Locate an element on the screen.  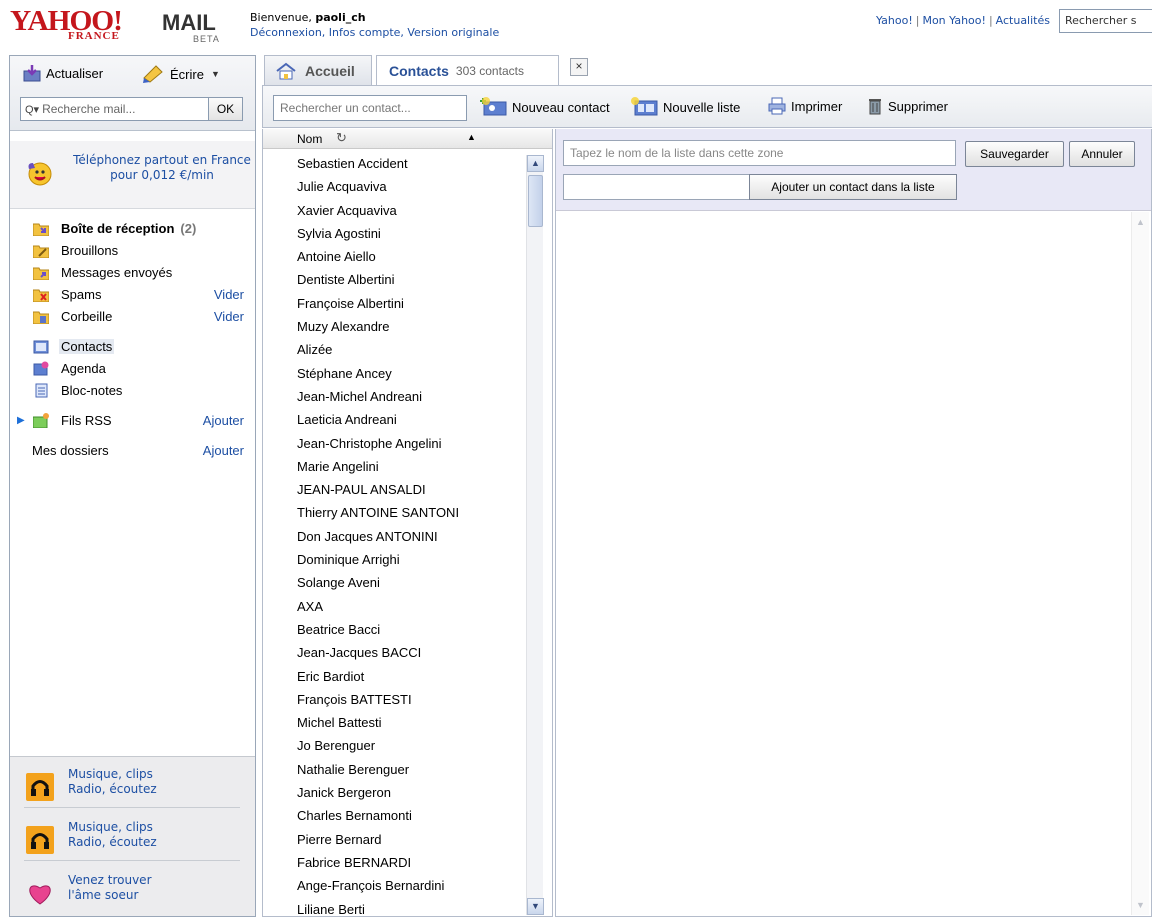
cancel-button: Annuler is located at coordinates (1102, 154).